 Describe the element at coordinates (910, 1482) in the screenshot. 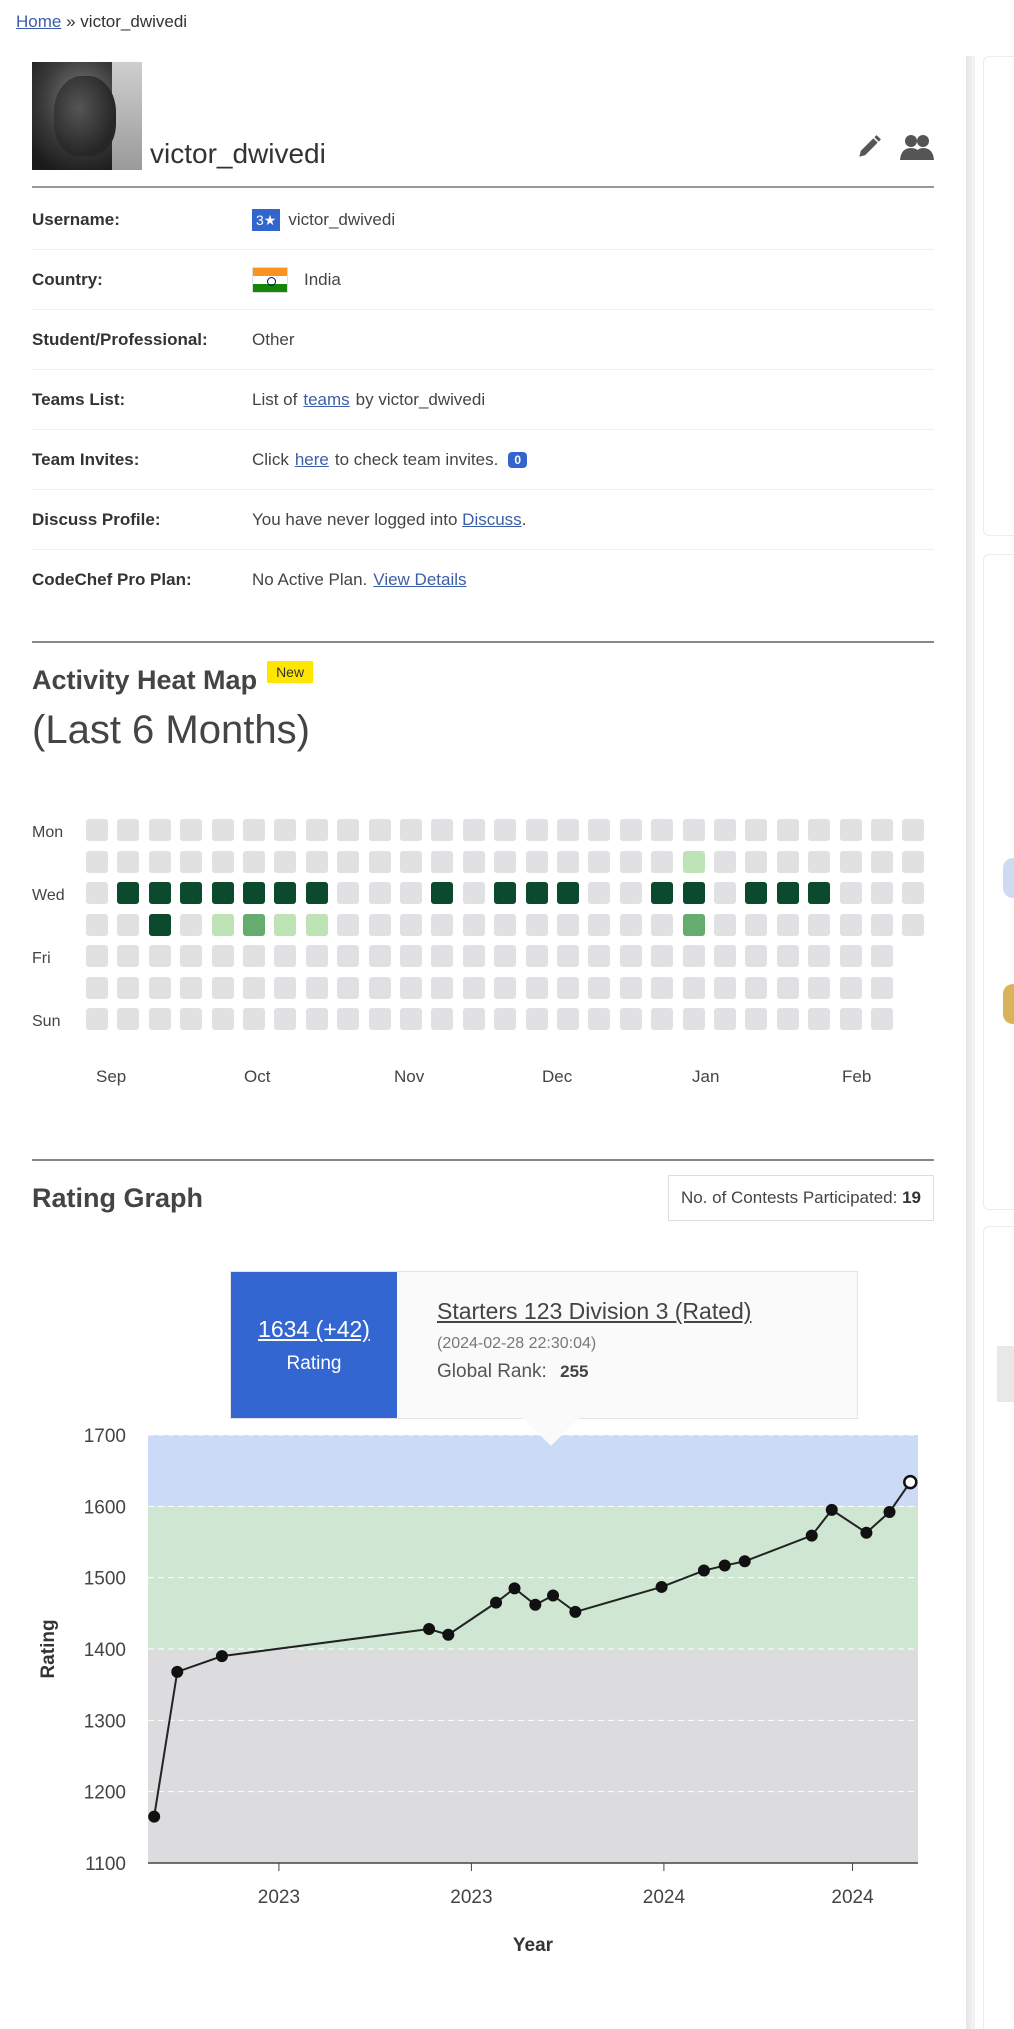

I see `rating-point-selected` at that location.